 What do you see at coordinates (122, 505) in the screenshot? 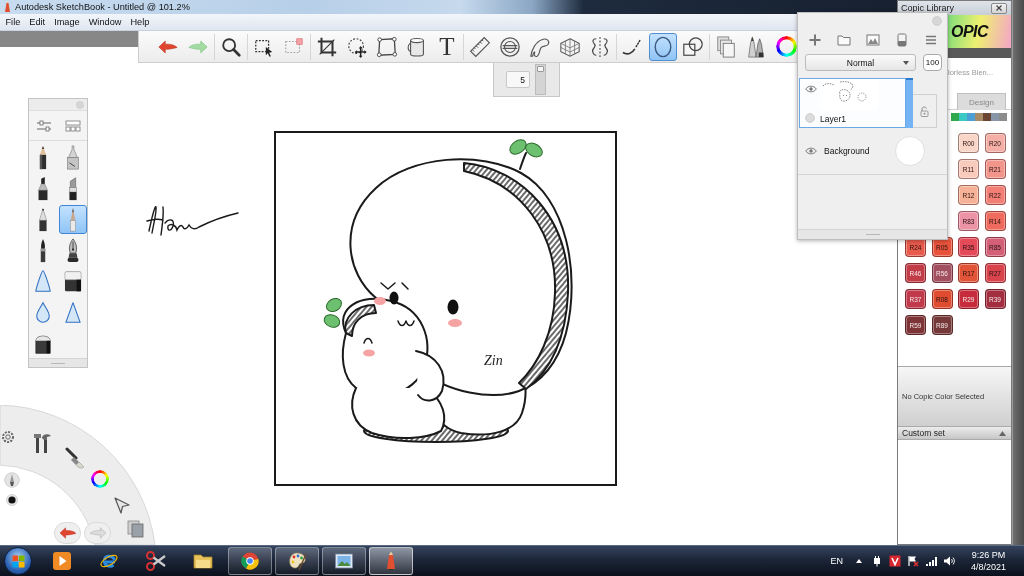
I see `cursor-arrow-icon` at bounding box center [122, 505].